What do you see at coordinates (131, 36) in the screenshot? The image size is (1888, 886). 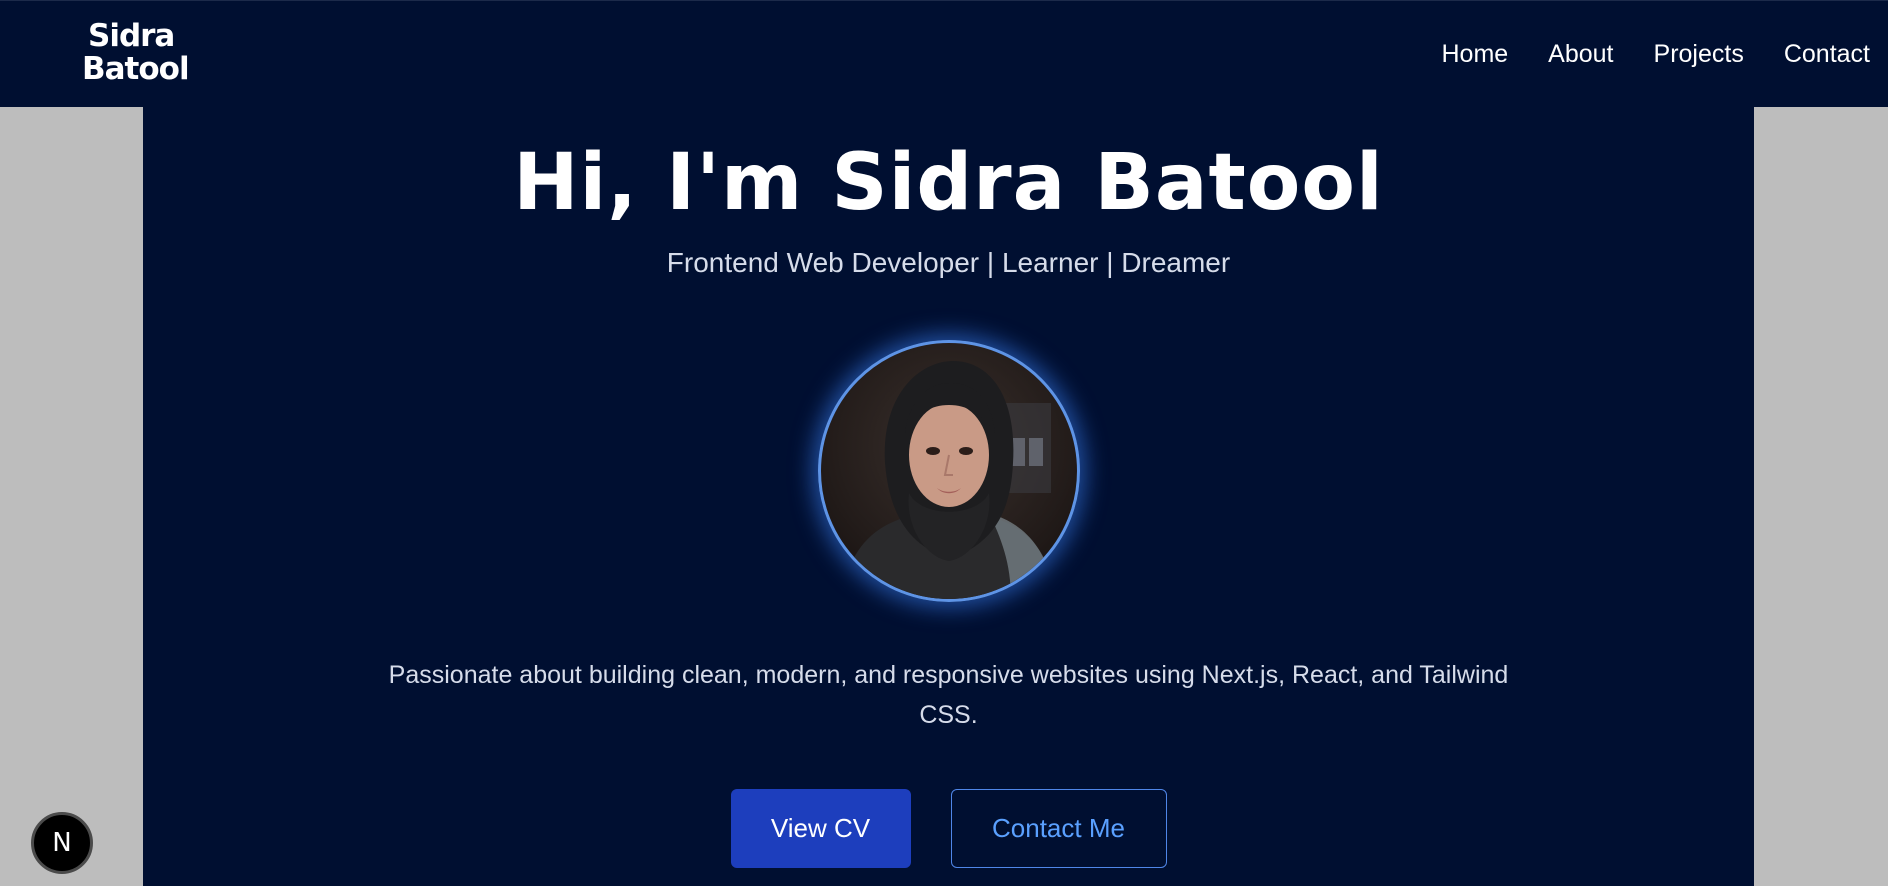 I see `logo-line-first: Sidra` at bounding box center [131, 36].